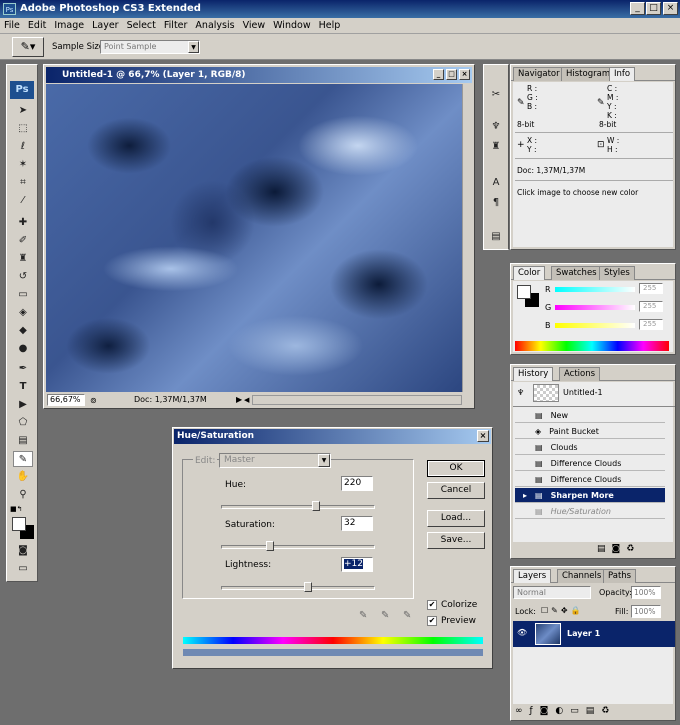  What do you see at coordinates (583, 392) in the screenshot?
I see `snapshot-name: Untitled-1` at bounding box center [583, 392].